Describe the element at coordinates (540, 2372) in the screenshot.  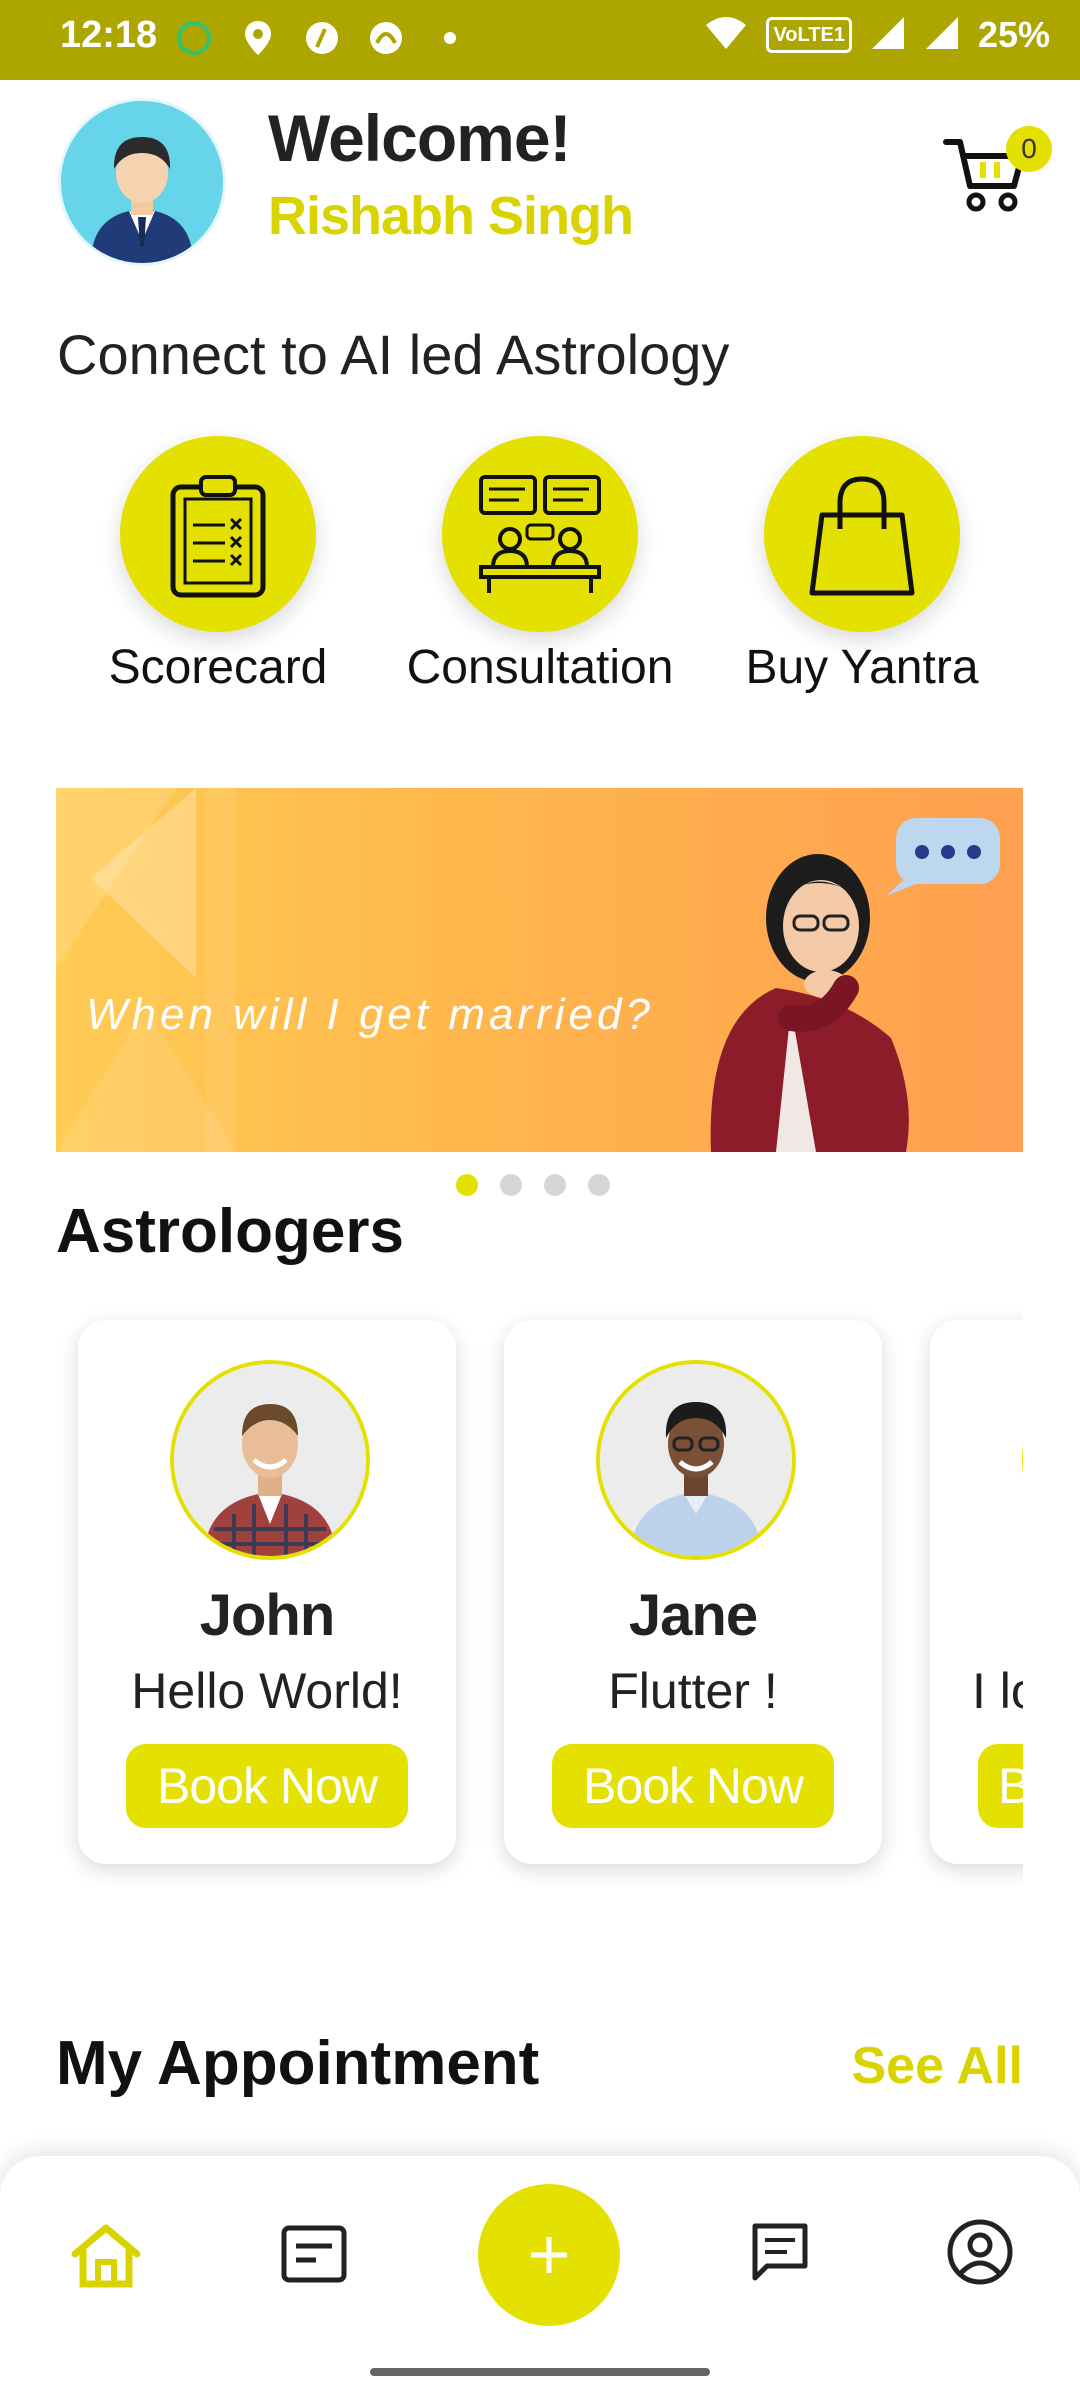
I see `home-indicator` at that location.